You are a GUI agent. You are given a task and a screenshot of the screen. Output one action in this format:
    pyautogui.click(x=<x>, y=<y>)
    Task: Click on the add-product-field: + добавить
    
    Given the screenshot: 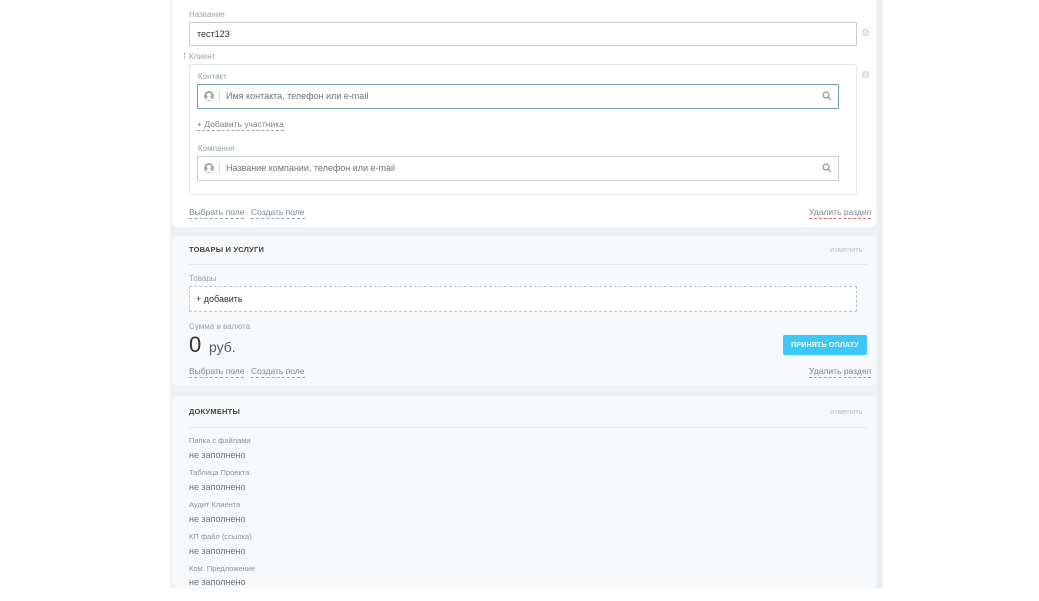 What is the action you would take?
    pyautogui.click(x=523, y=299)
    